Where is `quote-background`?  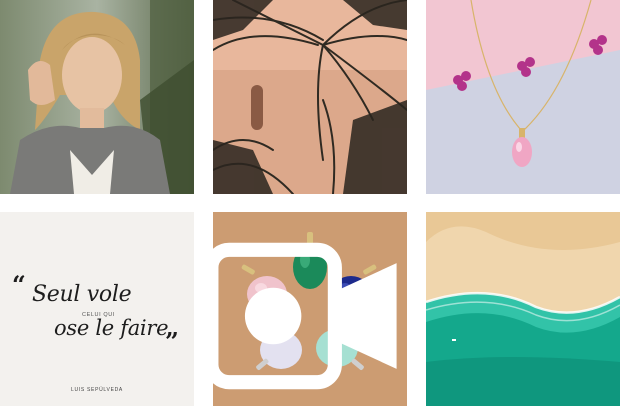 quote-background is located at coordinates (97, 309).